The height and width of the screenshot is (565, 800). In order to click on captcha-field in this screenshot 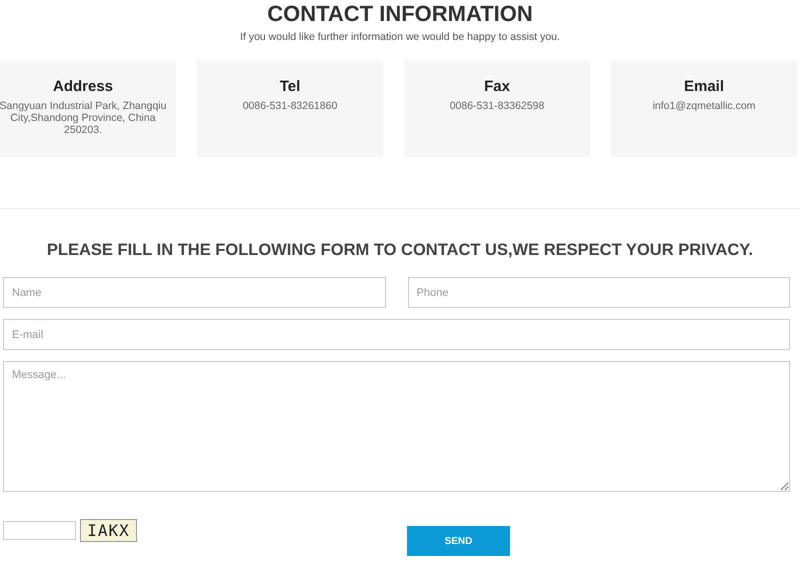, I will do `click(39, 530)`.